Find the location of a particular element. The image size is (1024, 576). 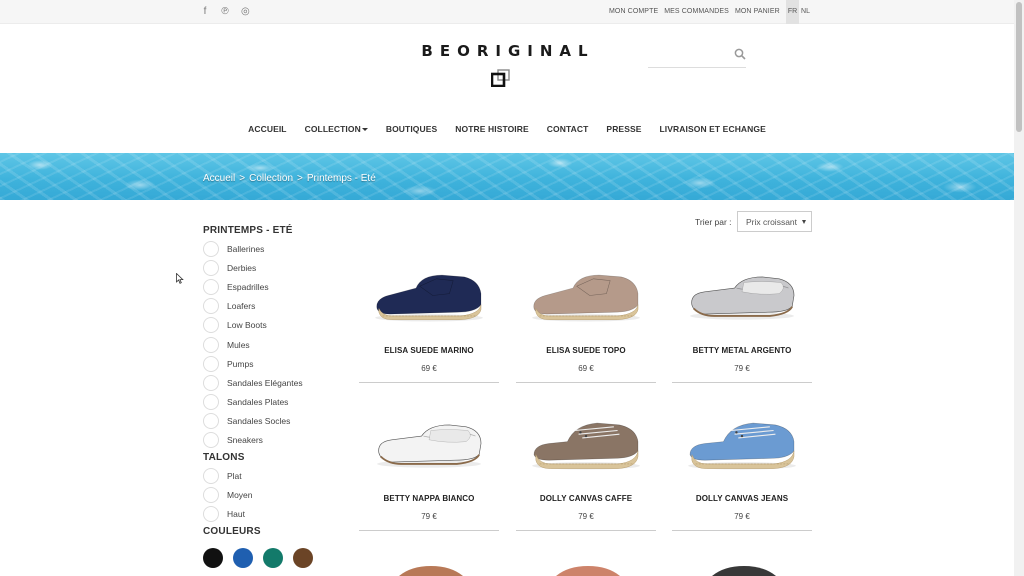

nav-boutiques: BOUTIQUES is located at coordinates (411, 129).